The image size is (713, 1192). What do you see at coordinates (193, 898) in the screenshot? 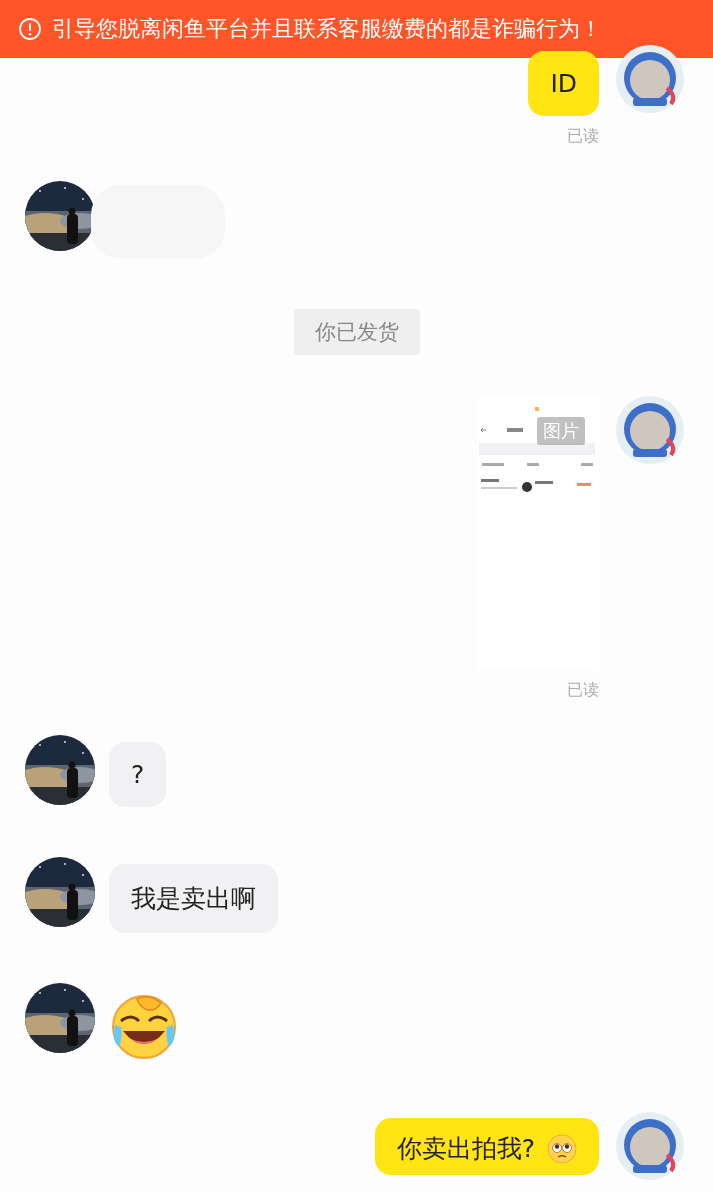
I see `message-bubble: 我是卖出啊` at bounding box center [193, 898].